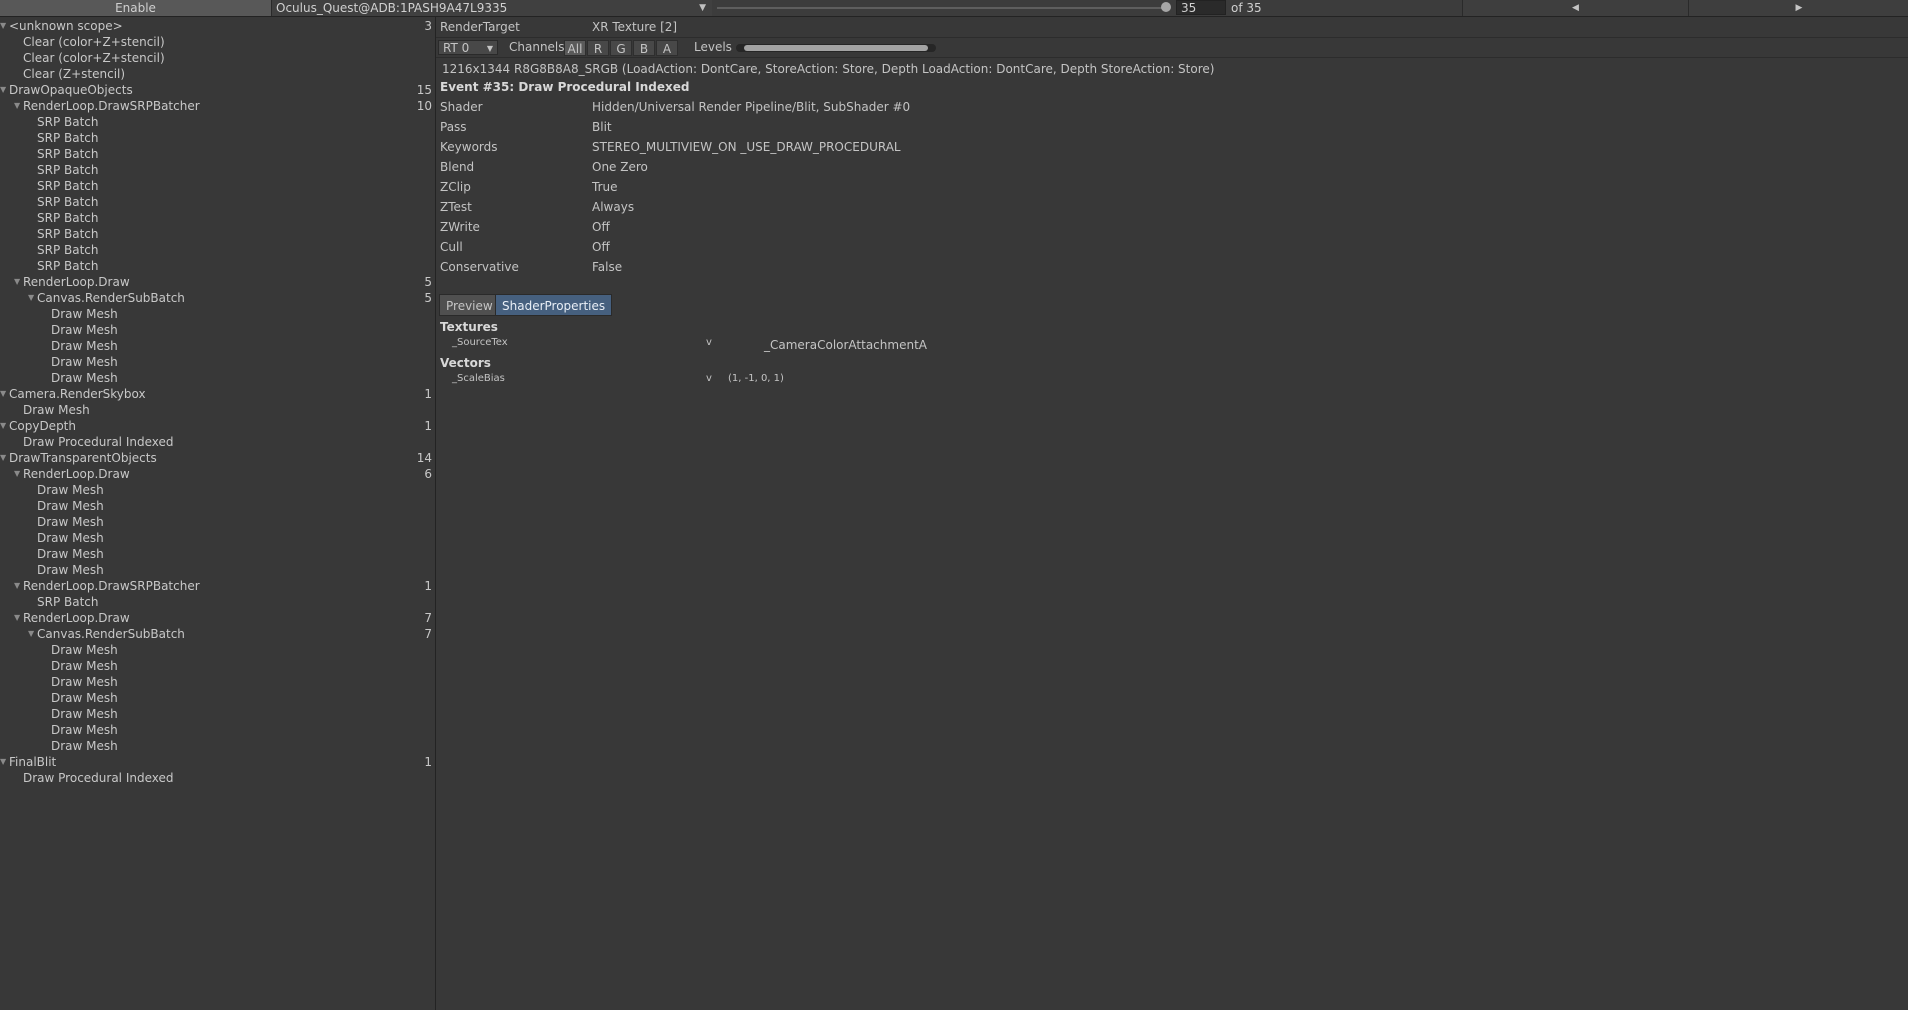 The image size is (1908, 1010). Describe the element at coordinates (428, 618) in the screenshot. I see `tree-row-count: 7` at that location.